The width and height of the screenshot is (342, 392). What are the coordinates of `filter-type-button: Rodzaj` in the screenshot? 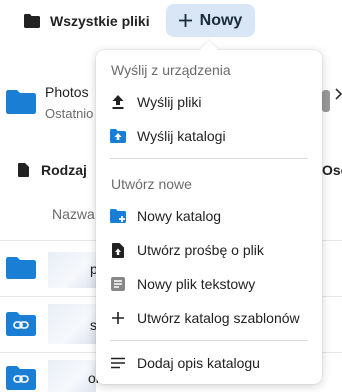 It's located at (64, 170).